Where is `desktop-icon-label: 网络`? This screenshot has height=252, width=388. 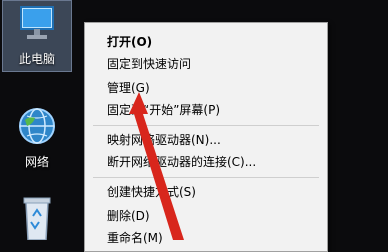 desktop-icon-label: 网络 is located at coordinates (36, 162).